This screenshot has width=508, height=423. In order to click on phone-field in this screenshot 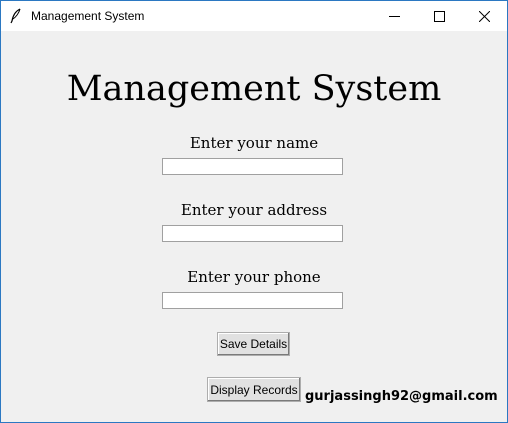, I will do `click(252, 300)`.